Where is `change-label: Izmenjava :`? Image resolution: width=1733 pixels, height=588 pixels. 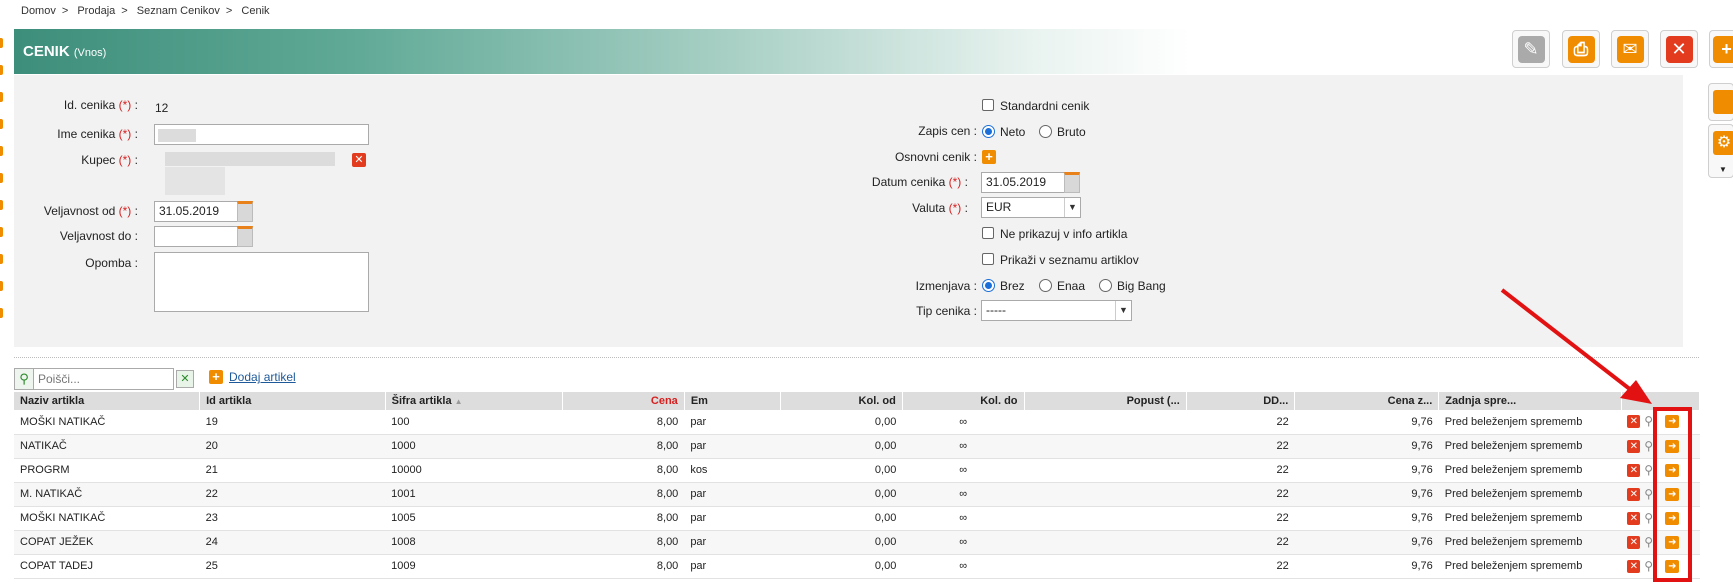 change-label: Izmenjava : is located at coordinates (946, 286).